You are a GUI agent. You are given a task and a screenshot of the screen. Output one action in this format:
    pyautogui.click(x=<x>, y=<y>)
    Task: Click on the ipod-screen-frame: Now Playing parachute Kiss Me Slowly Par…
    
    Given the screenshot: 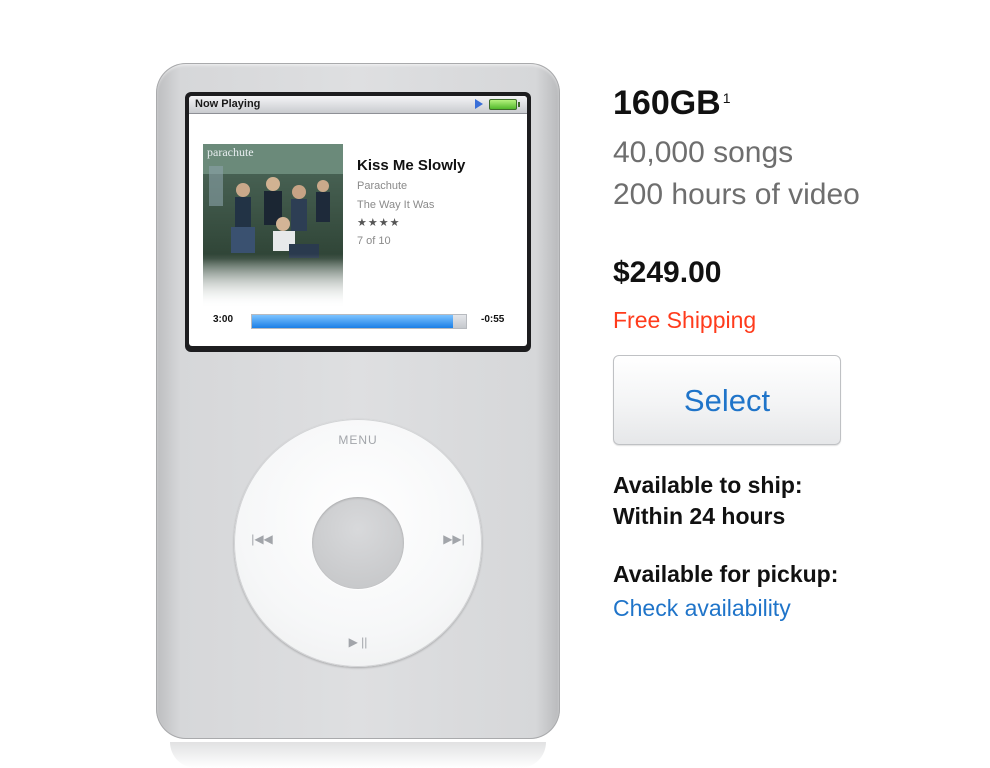 What is the action you would take?
    pyautogui.click(x=358, y=222)
    